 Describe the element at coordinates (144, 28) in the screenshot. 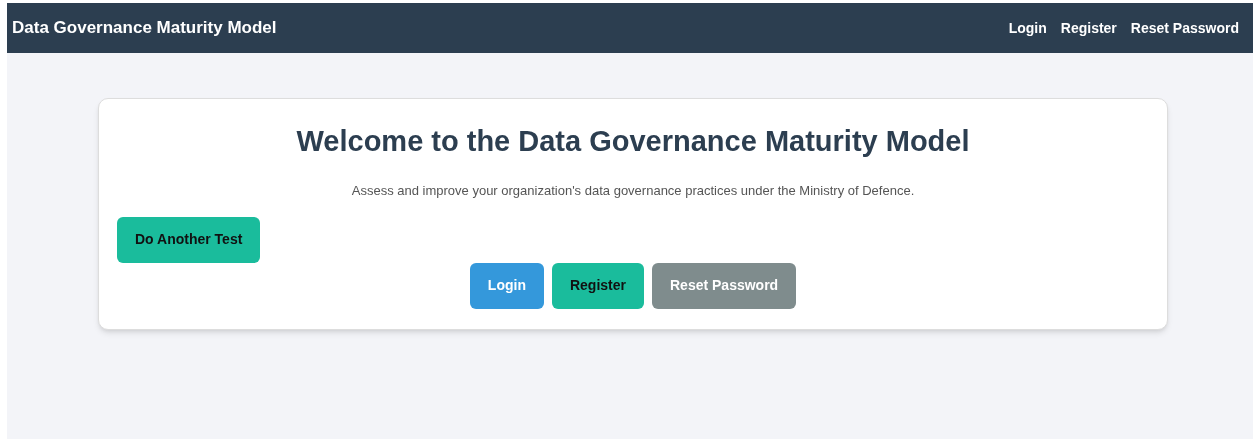

I see `app-title: Data Governance Maturity Model` at that location.